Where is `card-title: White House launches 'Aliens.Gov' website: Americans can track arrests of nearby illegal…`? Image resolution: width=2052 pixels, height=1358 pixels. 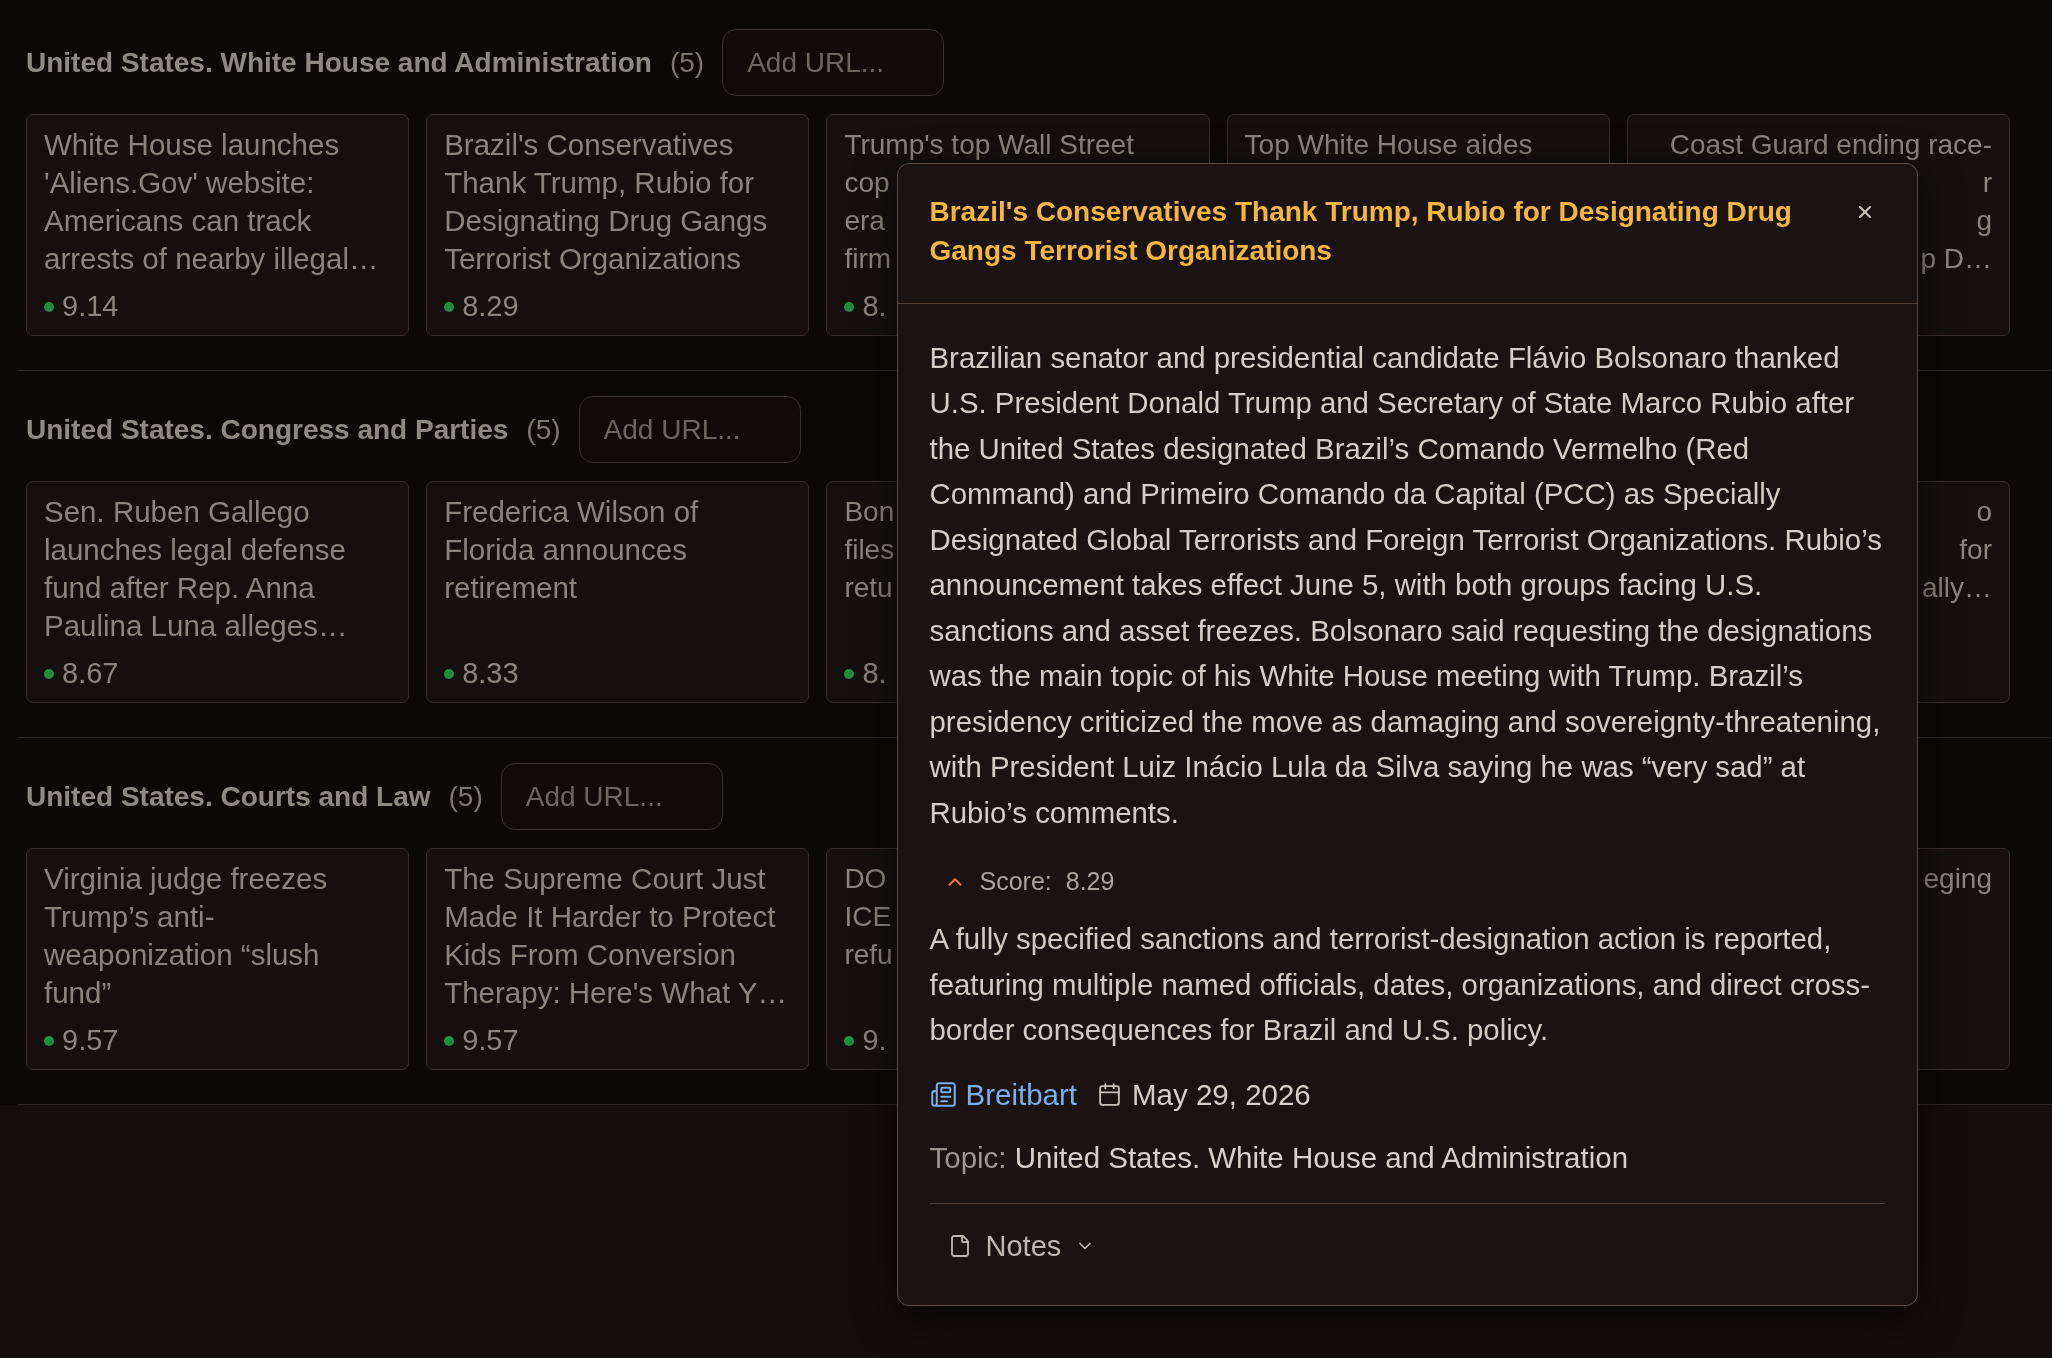
card-title: White House launches 'Aliens.Gov' website: Americans can track arrests of nearby illegal… is located at coordinates (212, 201).